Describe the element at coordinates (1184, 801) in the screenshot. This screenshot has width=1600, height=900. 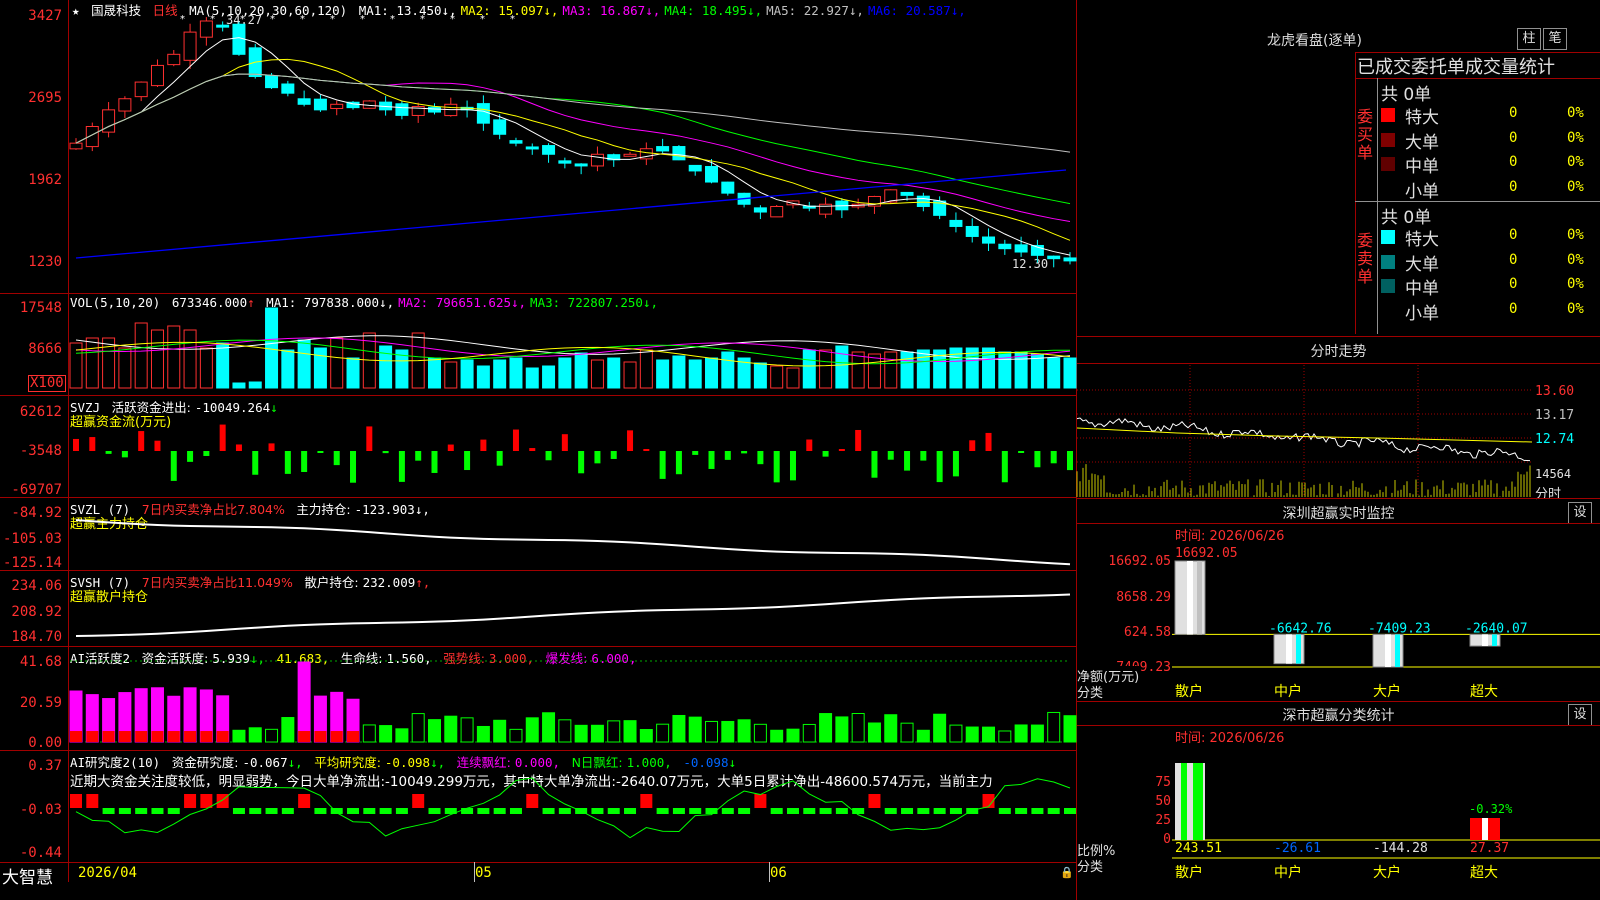
I see `class-bar-0-green` at that location.